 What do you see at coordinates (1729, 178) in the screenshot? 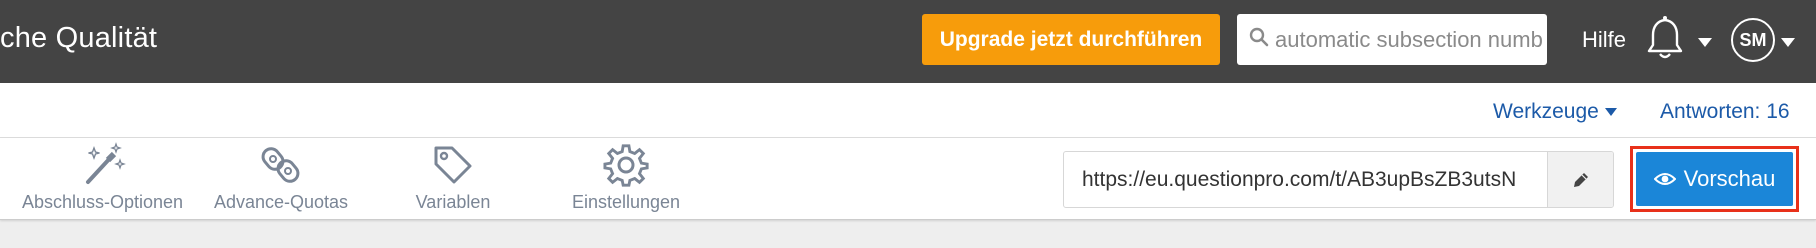
I see `preview-button-label: Vorschau` at bounding box center [1729, 178].